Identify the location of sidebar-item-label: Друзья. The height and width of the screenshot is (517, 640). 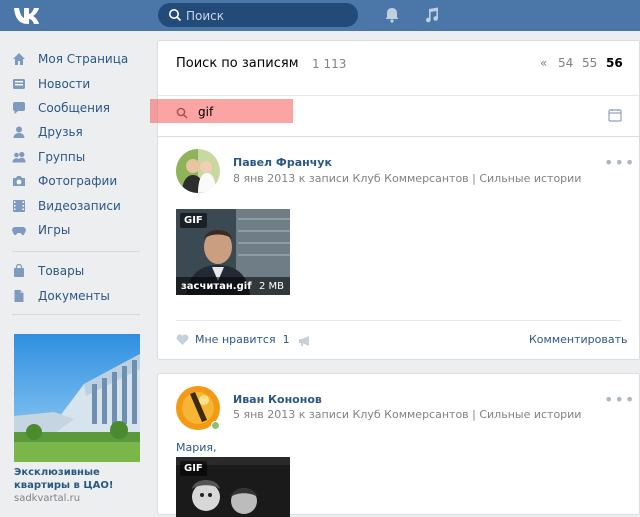
(60, 132).